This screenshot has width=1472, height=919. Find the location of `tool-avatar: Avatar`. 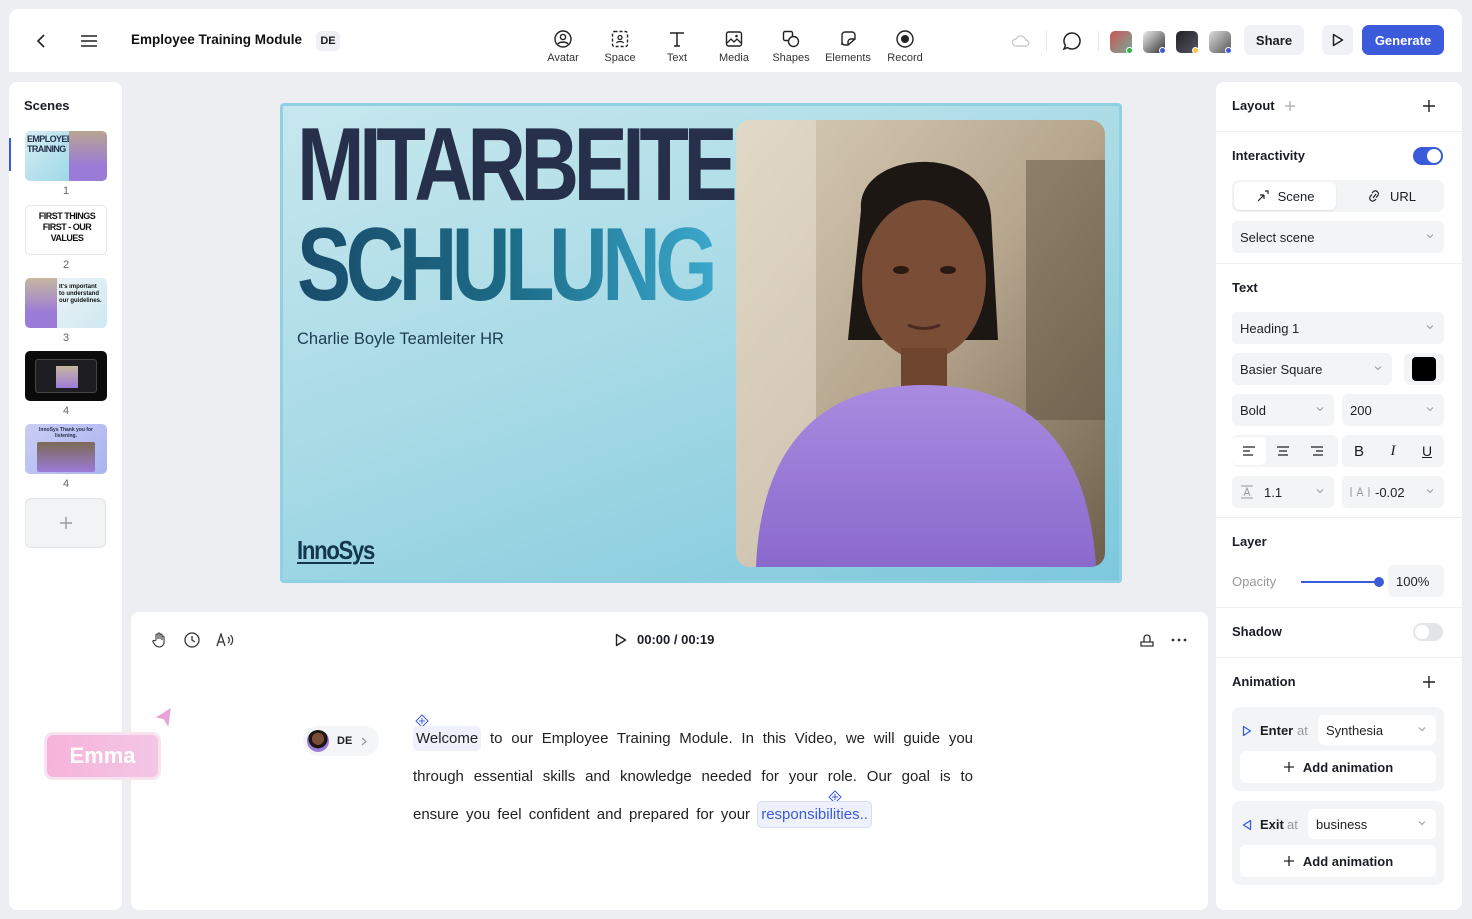

tool-avatar: Avatar is located at coordinates (563, 47).